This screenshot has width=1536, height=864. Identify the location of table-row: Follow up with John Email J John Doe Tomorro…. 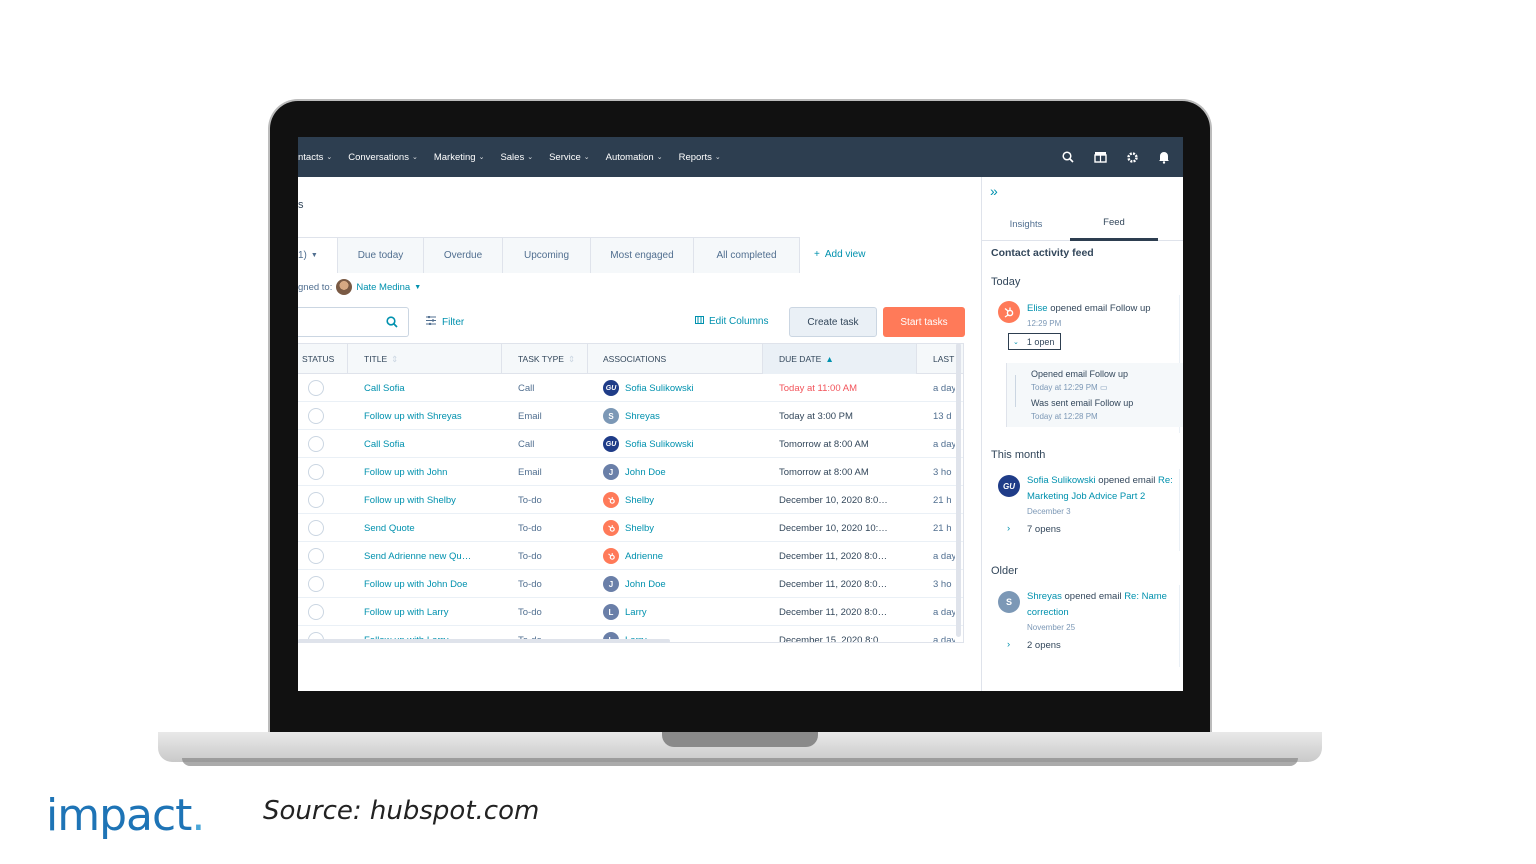
(630, 472).